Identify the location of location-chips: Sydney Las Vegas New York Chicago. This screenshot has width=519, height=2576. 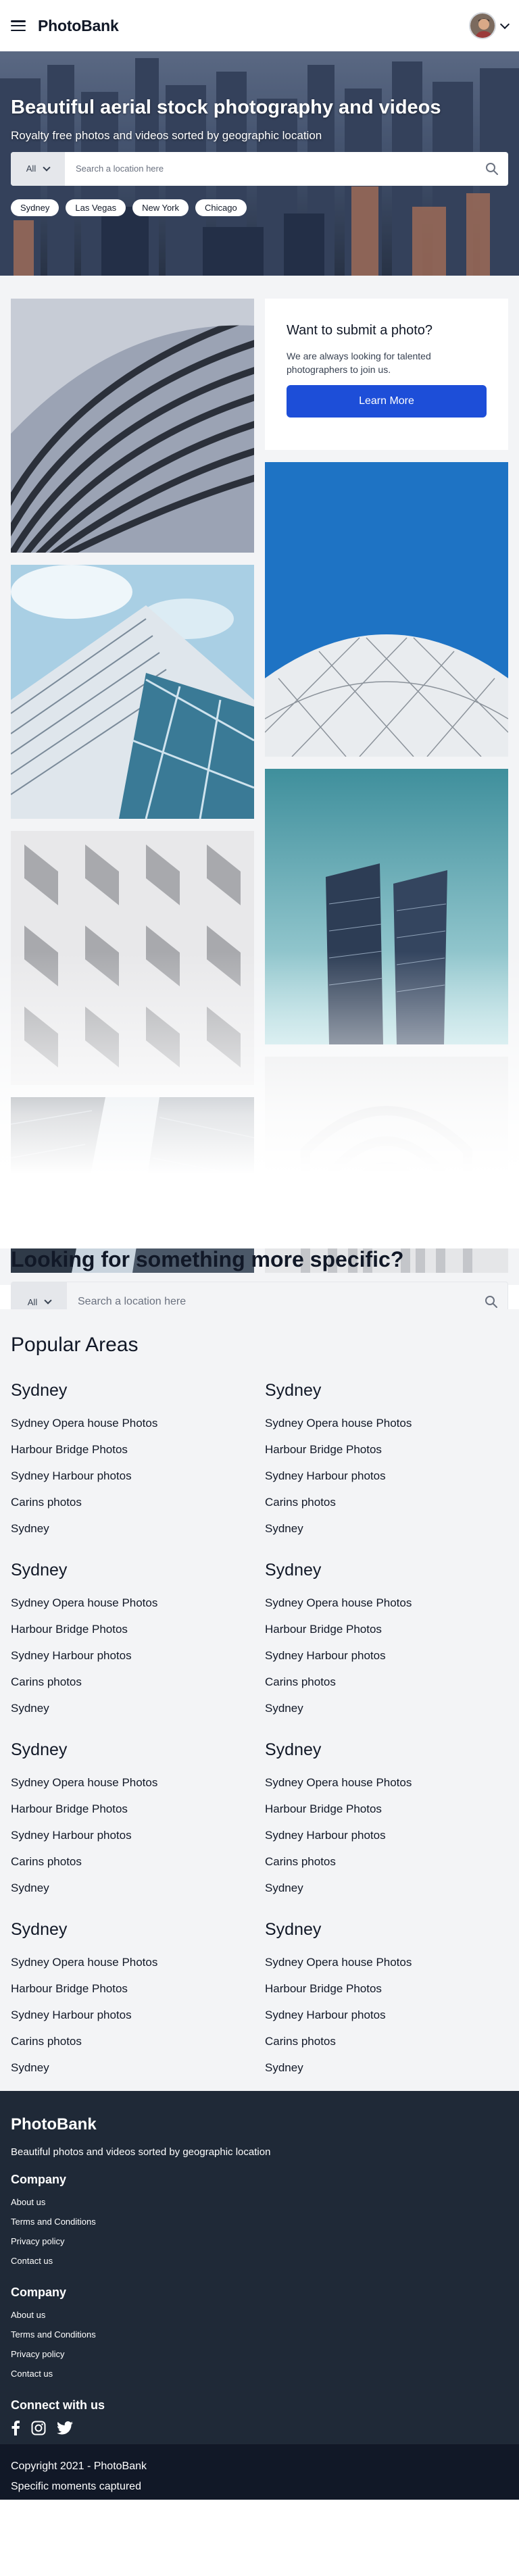
(259, 207).